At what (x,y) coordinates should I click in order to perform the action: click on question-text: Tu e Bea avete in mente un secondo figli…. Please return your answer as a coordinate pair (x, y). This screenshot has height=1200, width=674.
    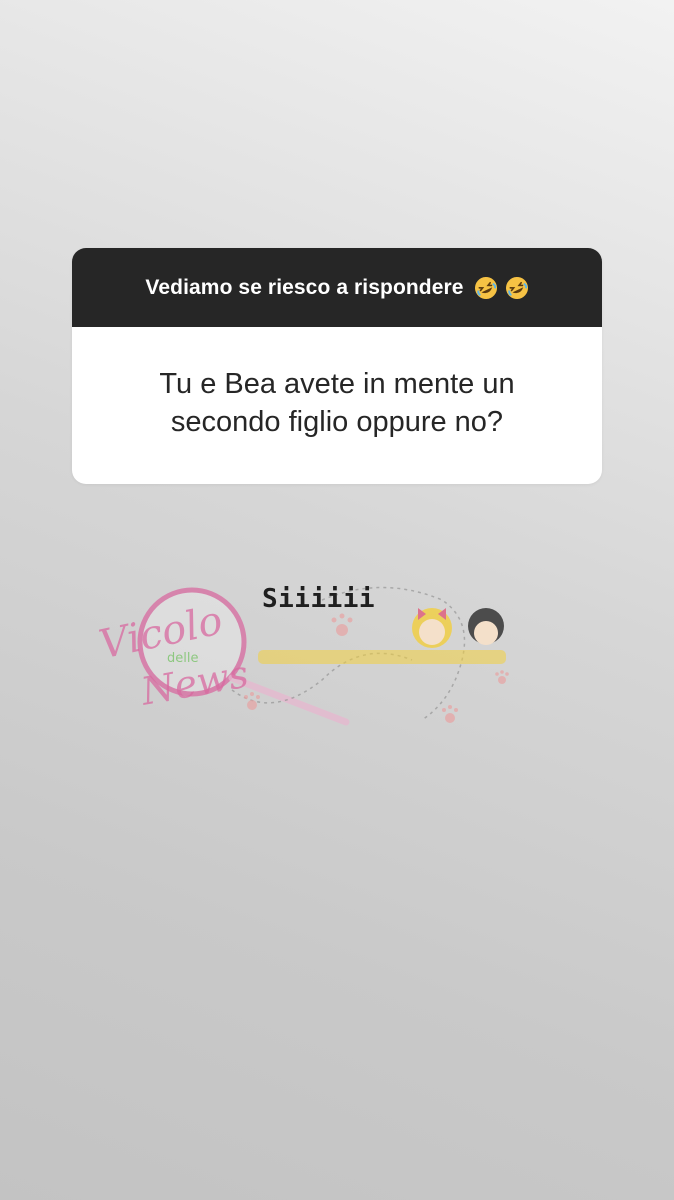
    Looking at the image, I should click on (337, 402).